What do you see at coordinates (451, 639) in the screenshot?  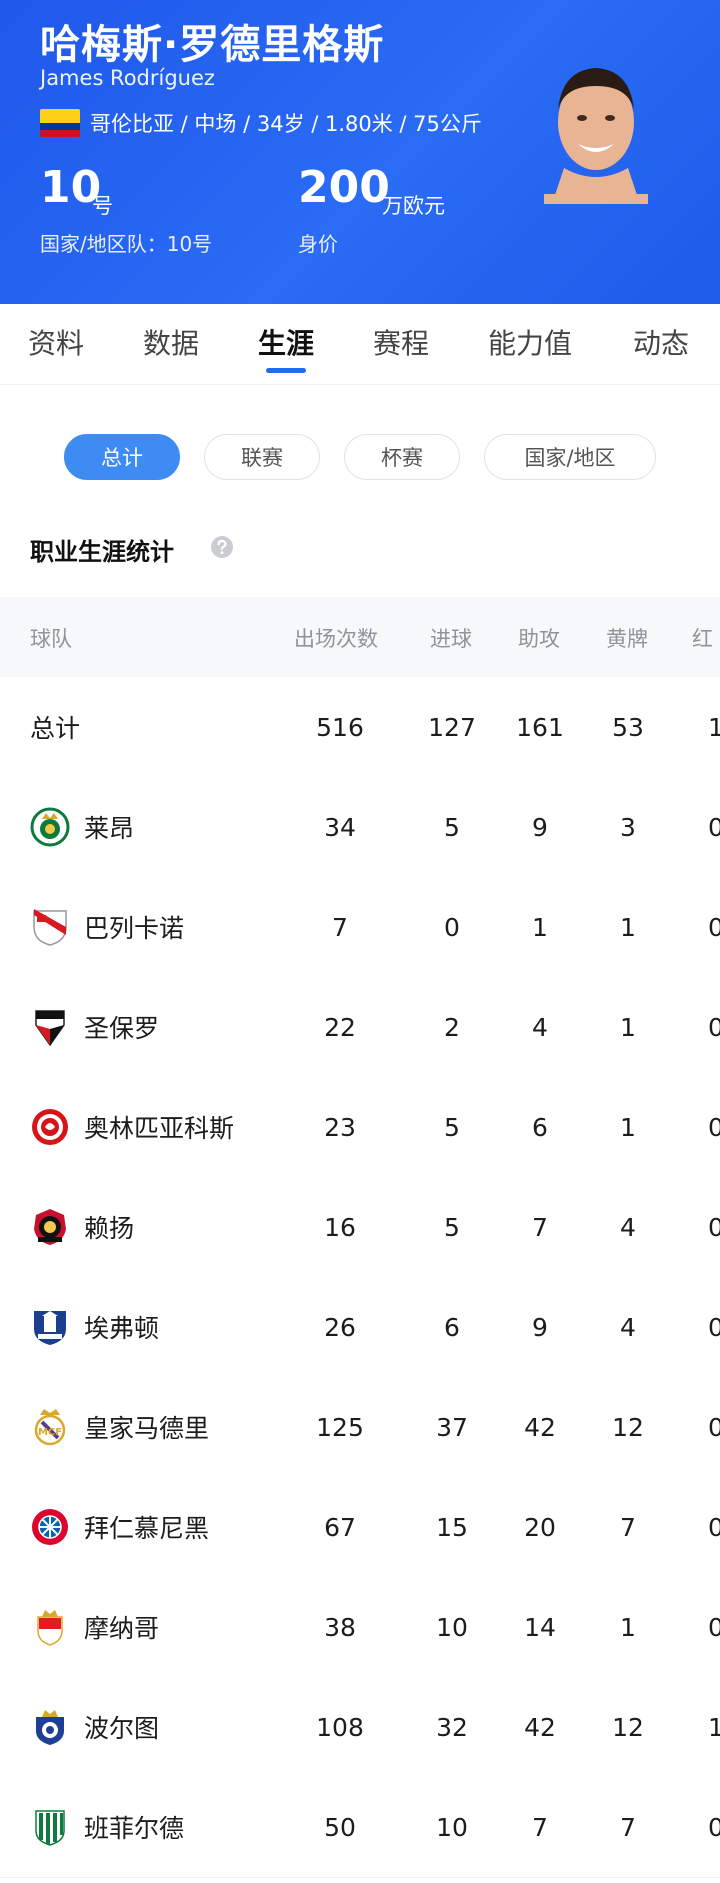 I see `header-goals: 进球` at bounding box center [451, 639].